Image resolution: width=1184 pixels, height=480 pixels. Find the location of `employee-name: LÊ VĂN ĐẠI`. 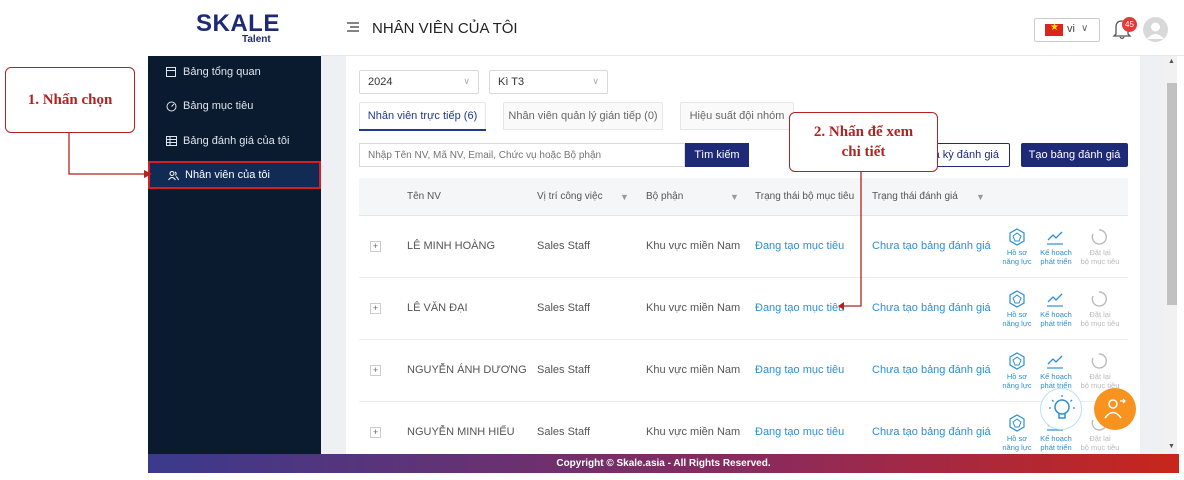

employee-name: LÊ VĂN ĐẠI is located at coordinates (437, 308).